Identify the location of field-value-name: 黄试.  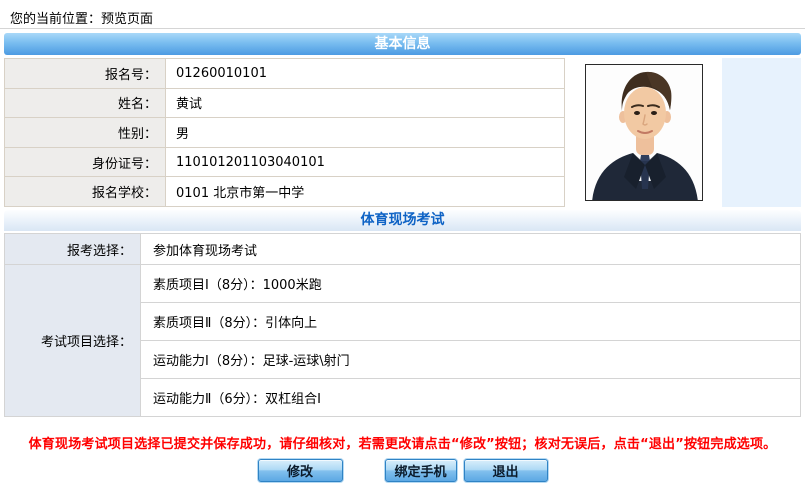
(365, 103).